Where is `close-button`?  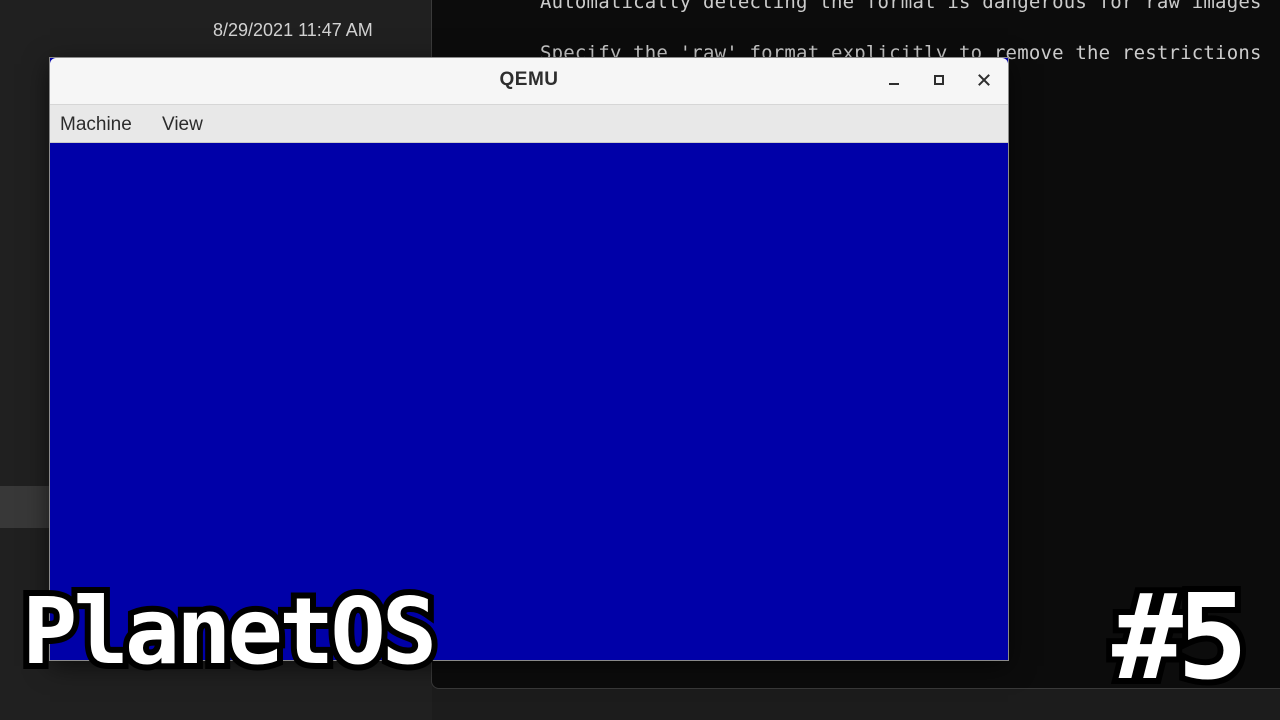 close-button is located at coordinates (984, 80).